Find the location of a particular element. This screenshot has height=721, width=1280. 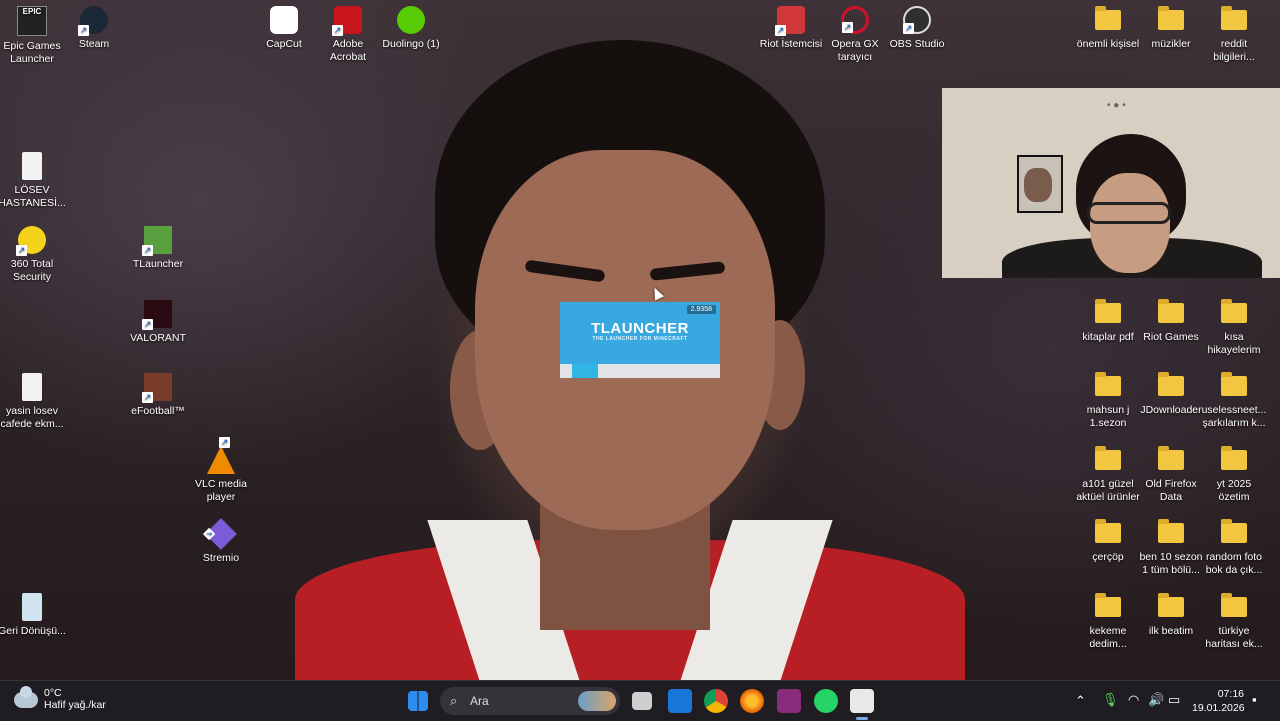

folder-jdownloader: JDownloader is located at coordinates (1171, 394).